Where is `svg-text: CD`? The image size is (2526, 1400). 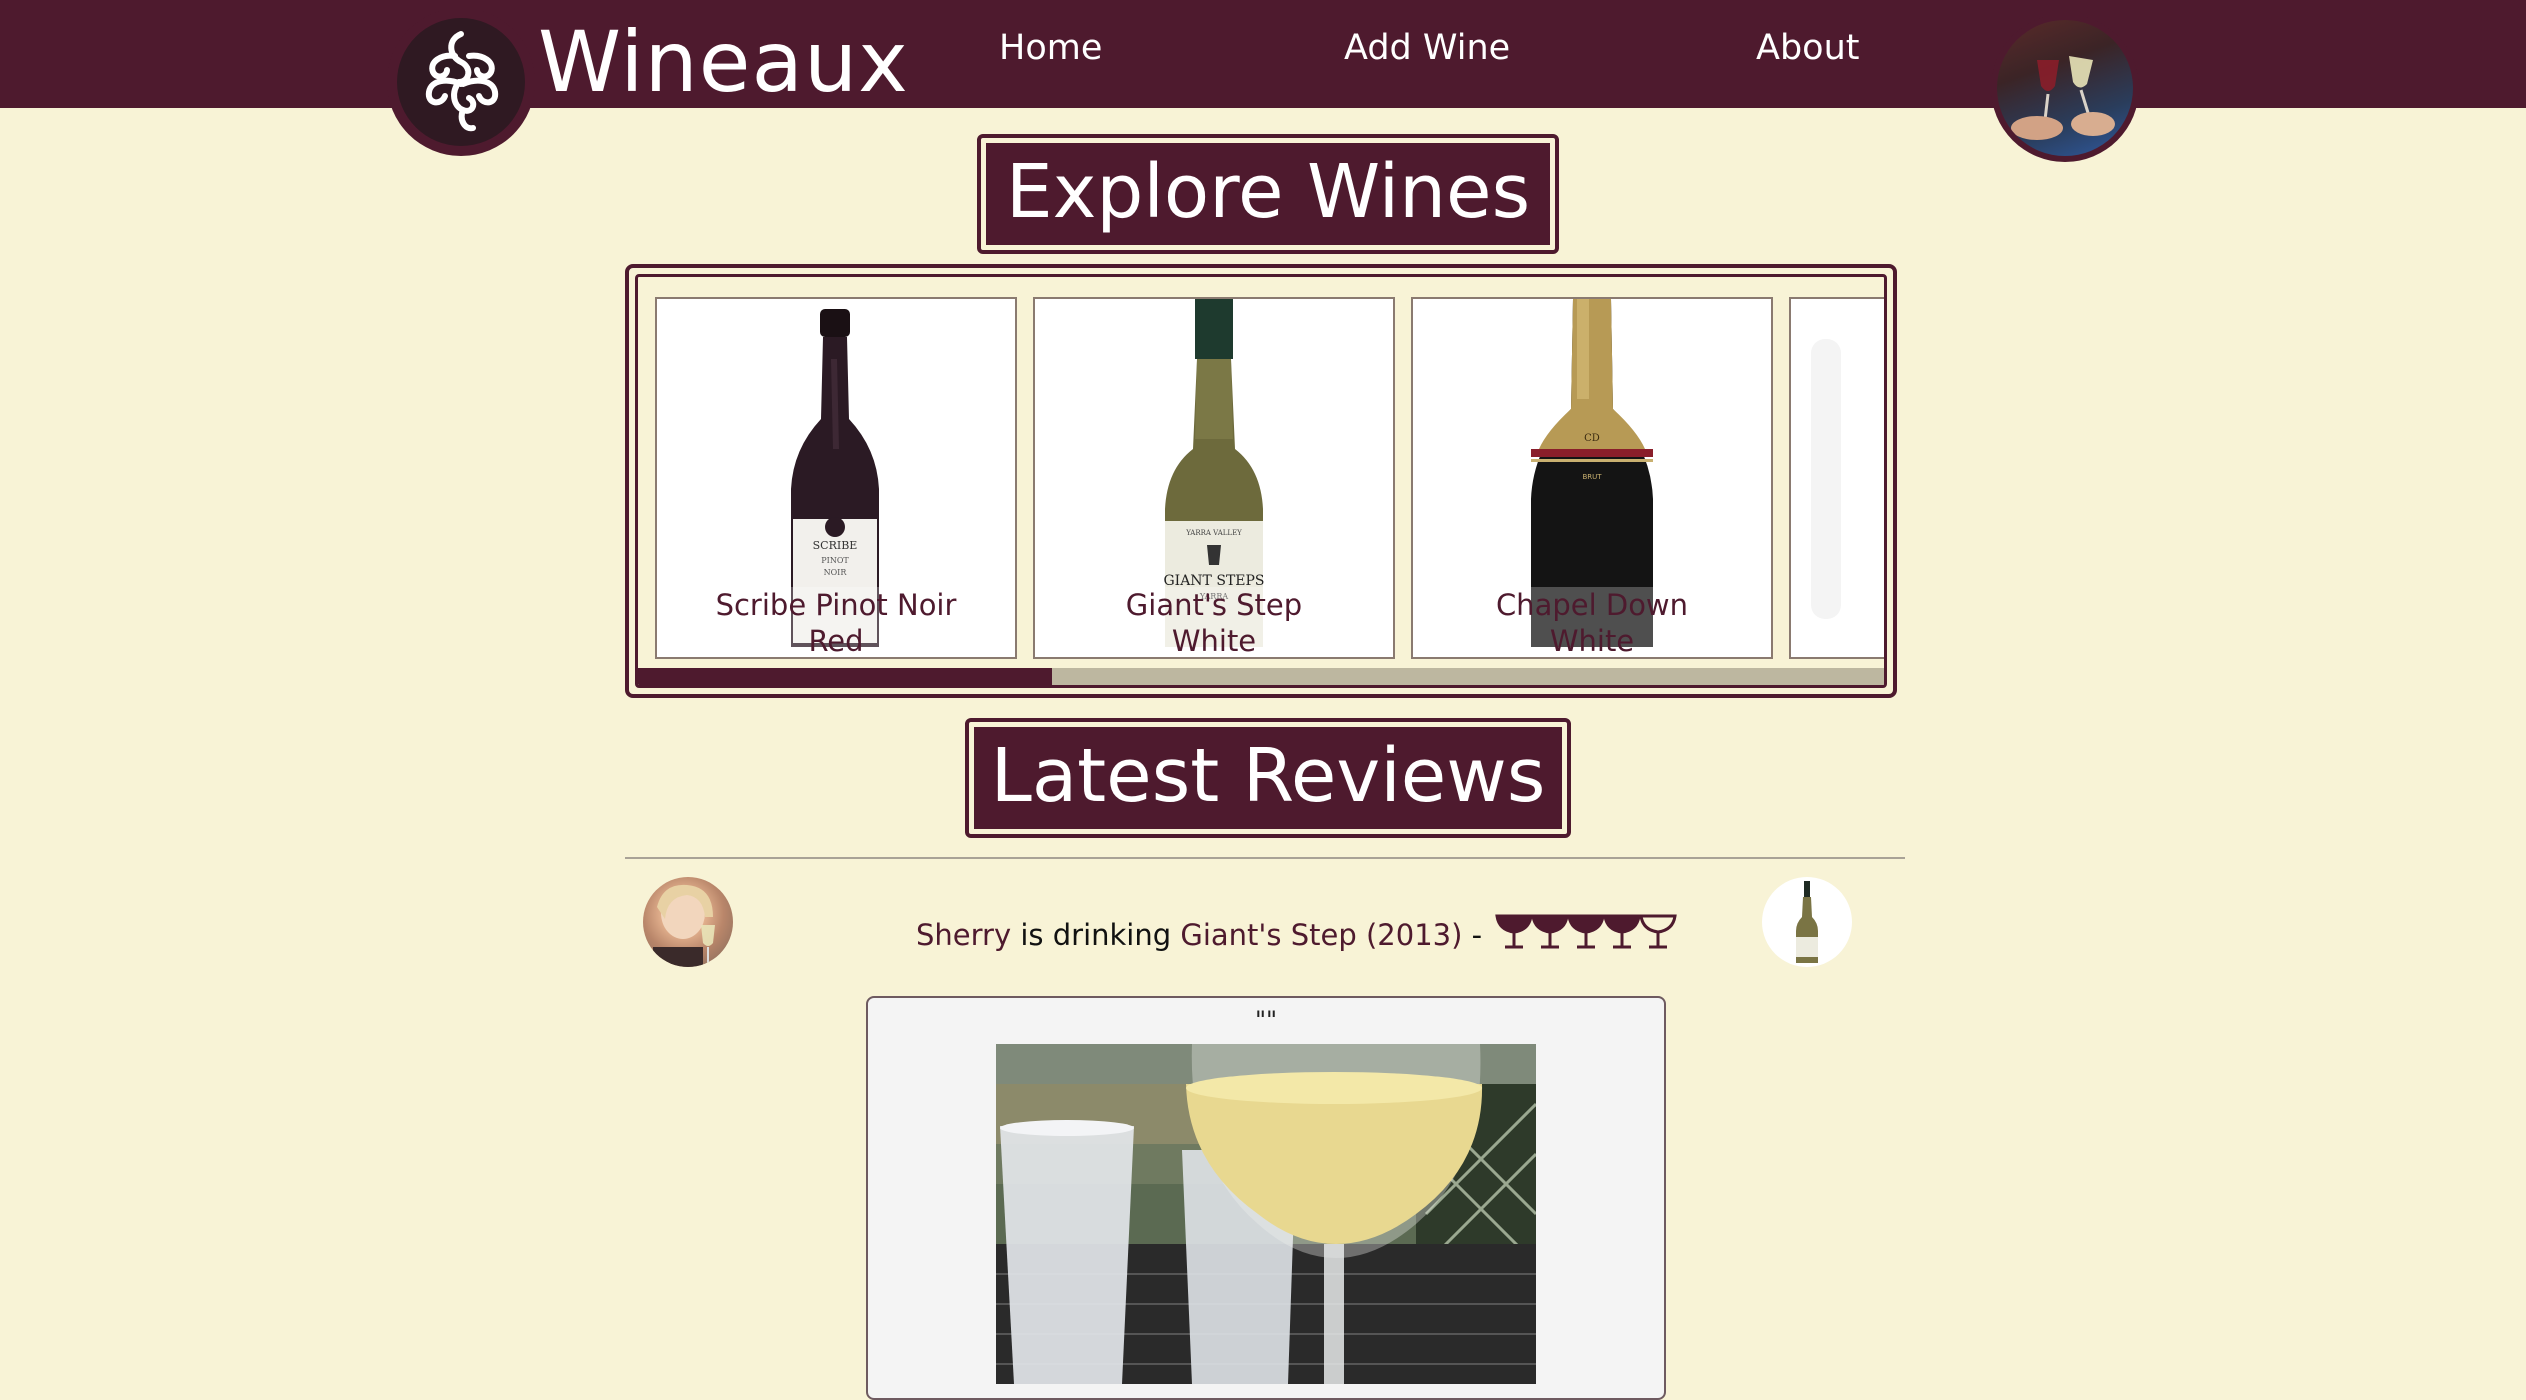 svg-text: CD is located at coordinates (1592, 438).